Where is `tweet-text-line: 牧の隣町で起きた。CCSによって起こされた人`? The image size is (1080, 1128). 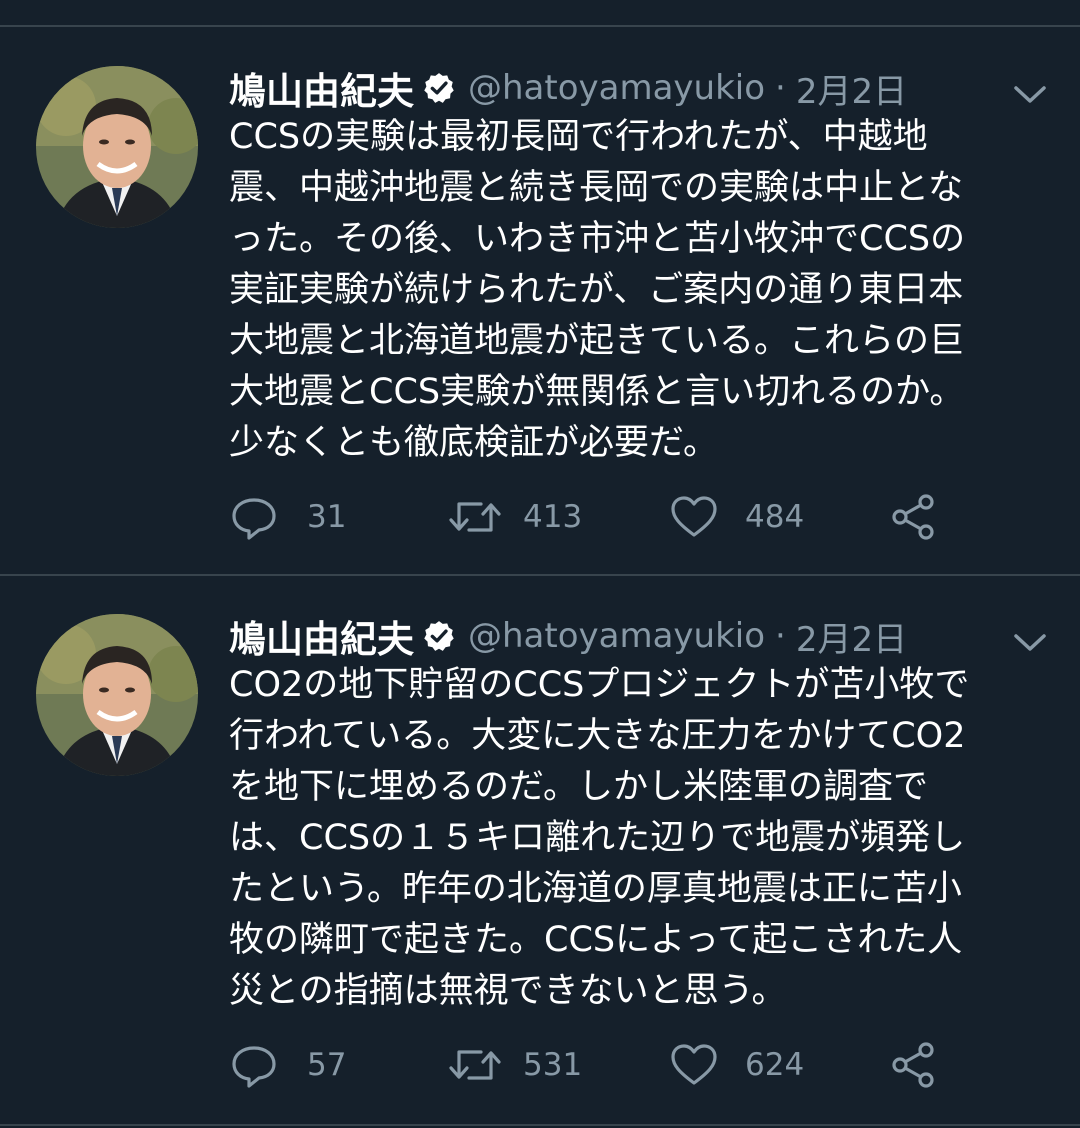 tweet-text-line: 牧の隣町で起きた。CCSによって起こされた人 is located at coordinates (596, 940).